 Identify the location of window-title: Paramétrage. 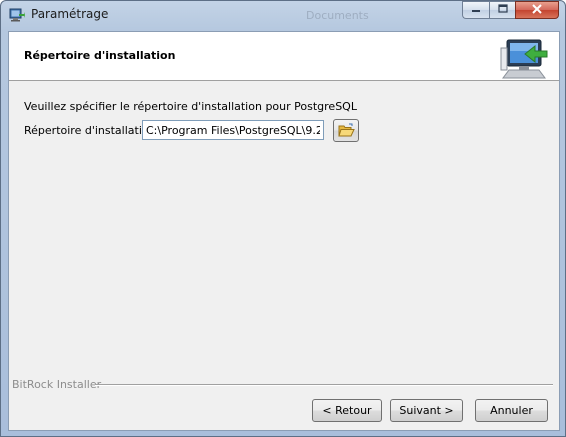
(70, 14).